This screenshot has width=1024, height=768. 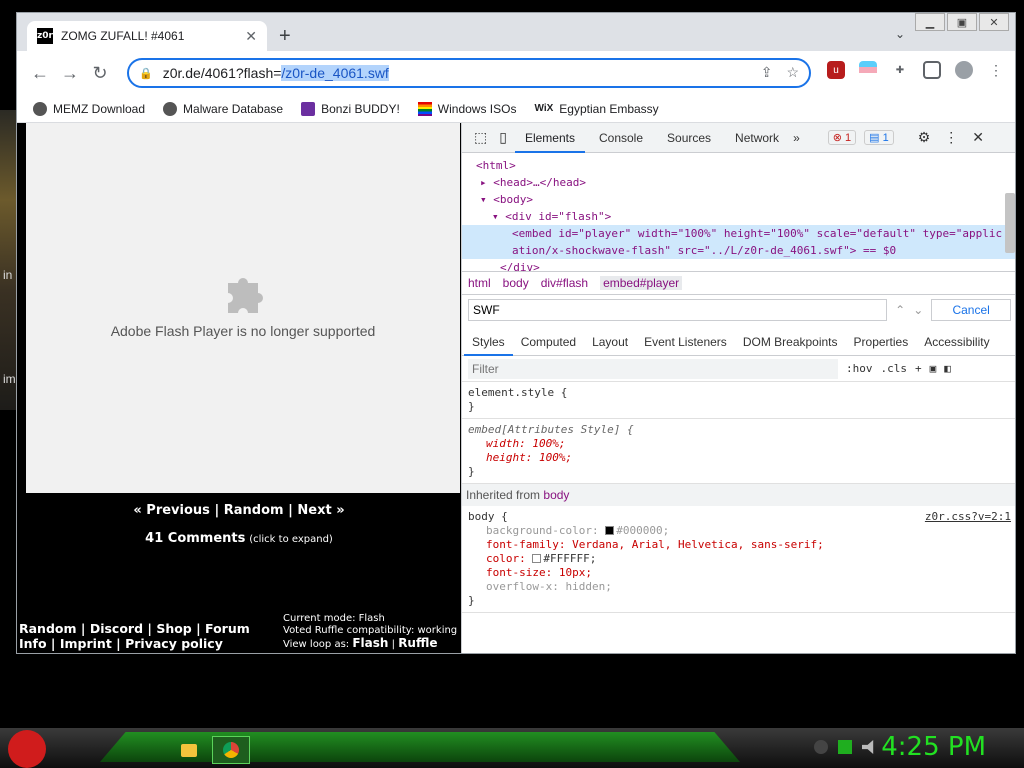 I want to click on new-tab-icon: +, so click(x=285, y=36).